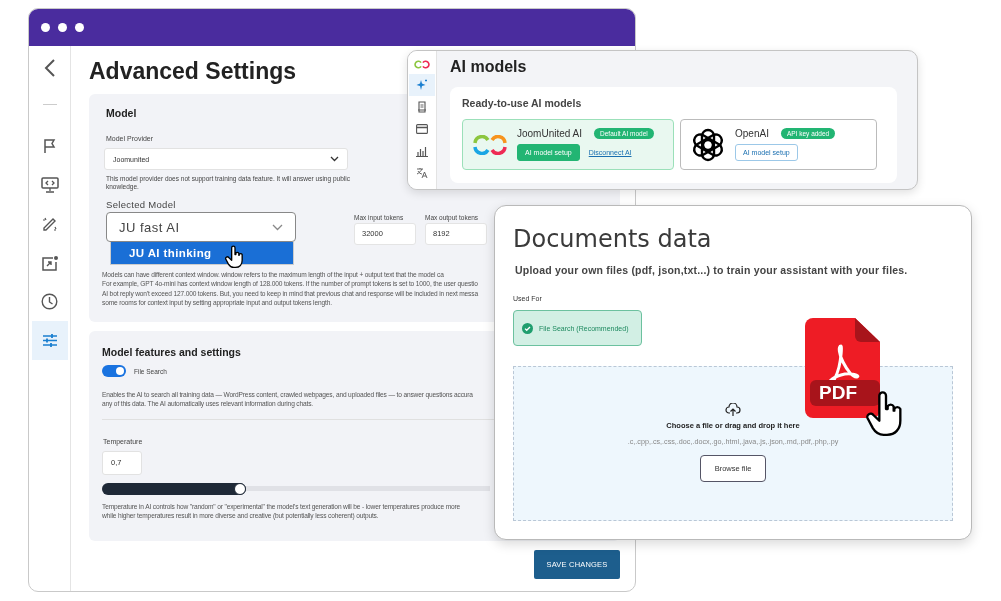 The image size is (1001, 601). What do you see at coordinates (733, 410) in the screenshot?
I see `cloud-upload-icon` at bounding box center [733, 410].